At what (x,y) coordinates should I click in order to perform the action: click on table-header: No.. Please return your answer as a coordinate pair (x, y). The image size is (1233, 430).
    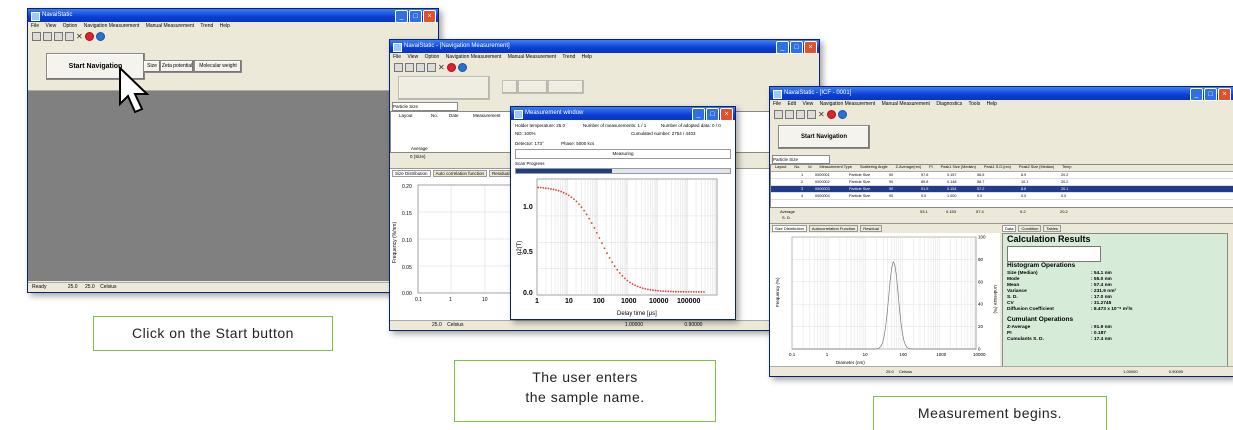
    Looking at the image, I should click on (797, 168).